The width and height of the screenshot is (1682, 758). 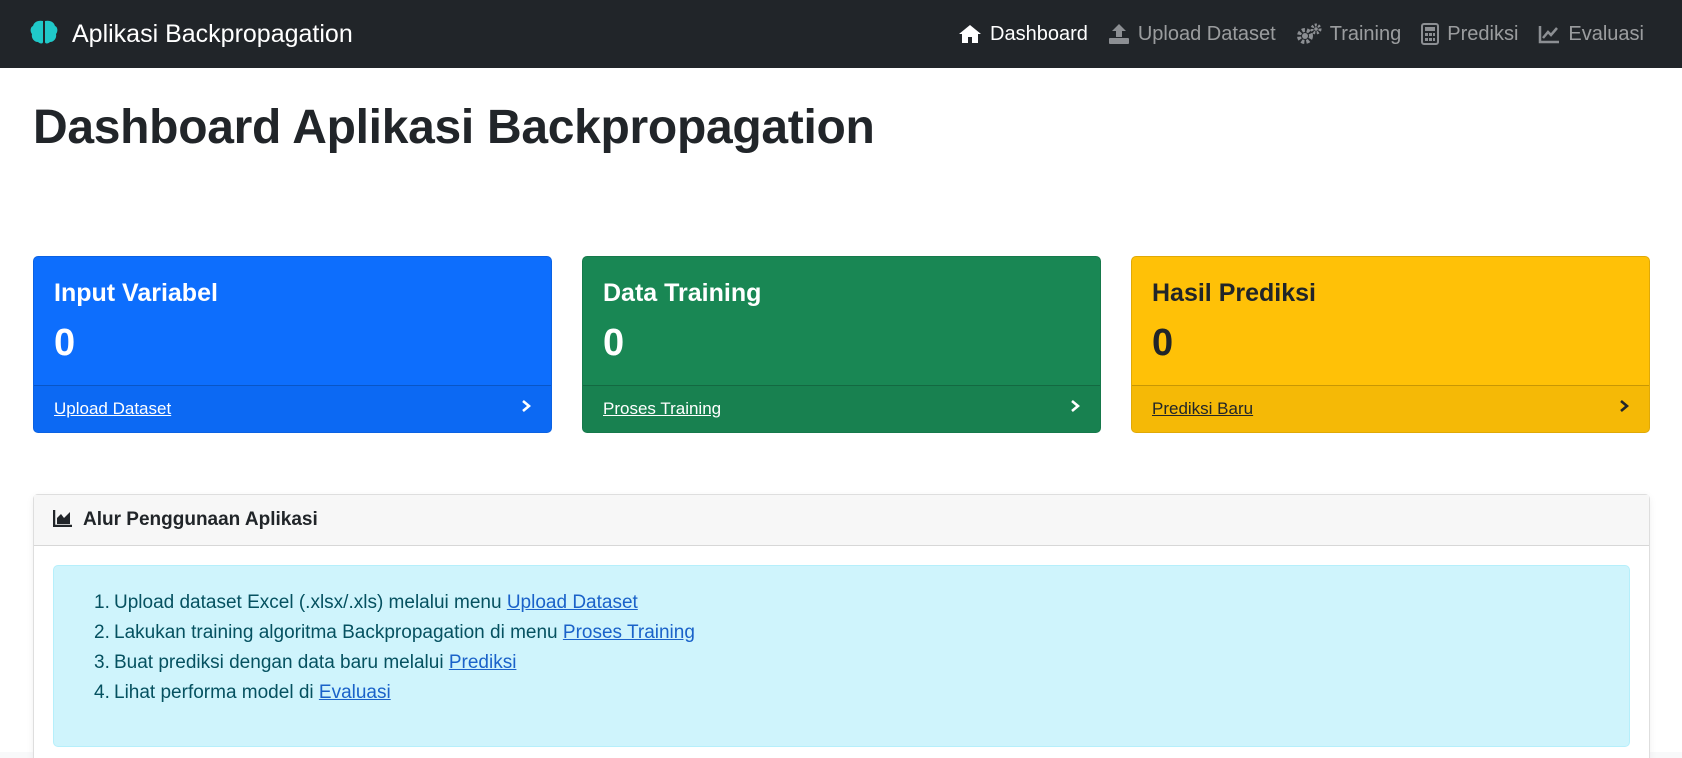 I want to click on nav-item-label: Prediksi, so click(x=1483, y=33).